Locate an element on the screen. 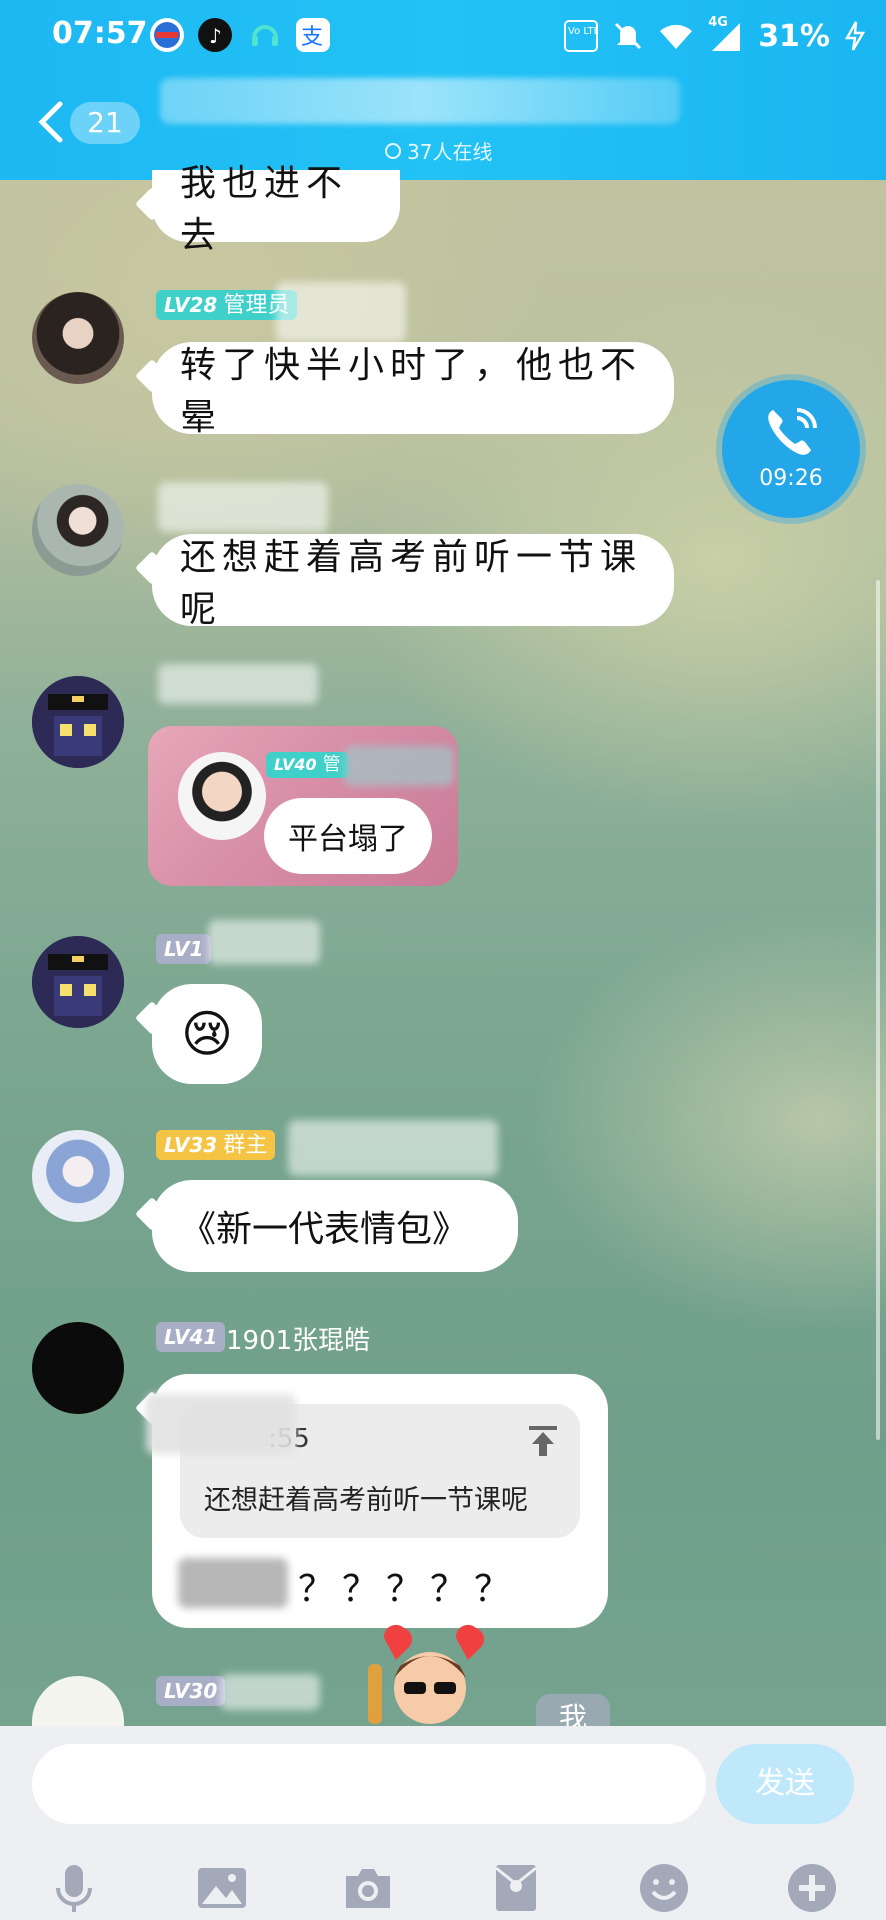  crying-emoji-icon: 😢 is located at coordinates (207, 1034).